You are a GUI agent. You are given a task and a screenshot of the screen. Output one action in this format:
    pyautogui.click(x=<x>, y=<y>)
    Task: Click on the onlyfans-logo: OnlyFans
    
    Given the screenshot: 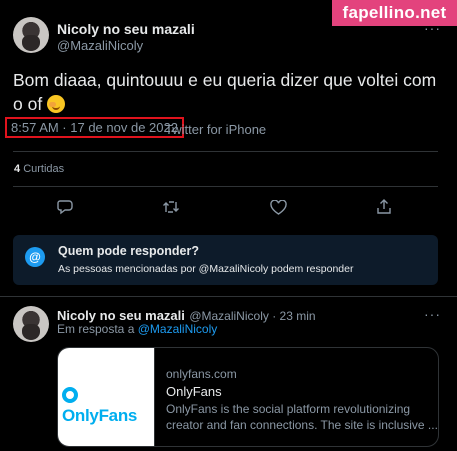 What is the action you would take?
    pyautogui.click(x=108, y=406)
    